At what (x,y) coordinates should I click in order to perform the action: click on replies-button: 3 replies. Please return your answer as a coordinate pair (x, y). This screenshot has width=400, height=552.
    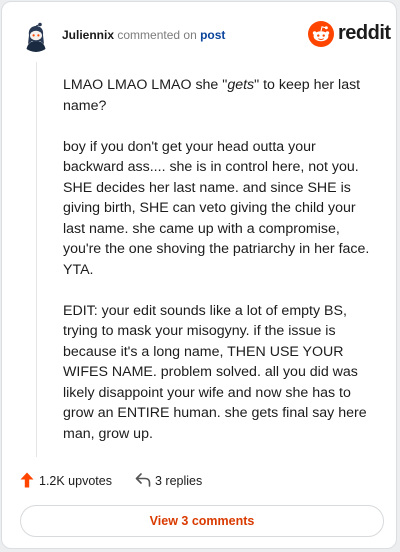
    Looking at the image, I should click on (180, 481).